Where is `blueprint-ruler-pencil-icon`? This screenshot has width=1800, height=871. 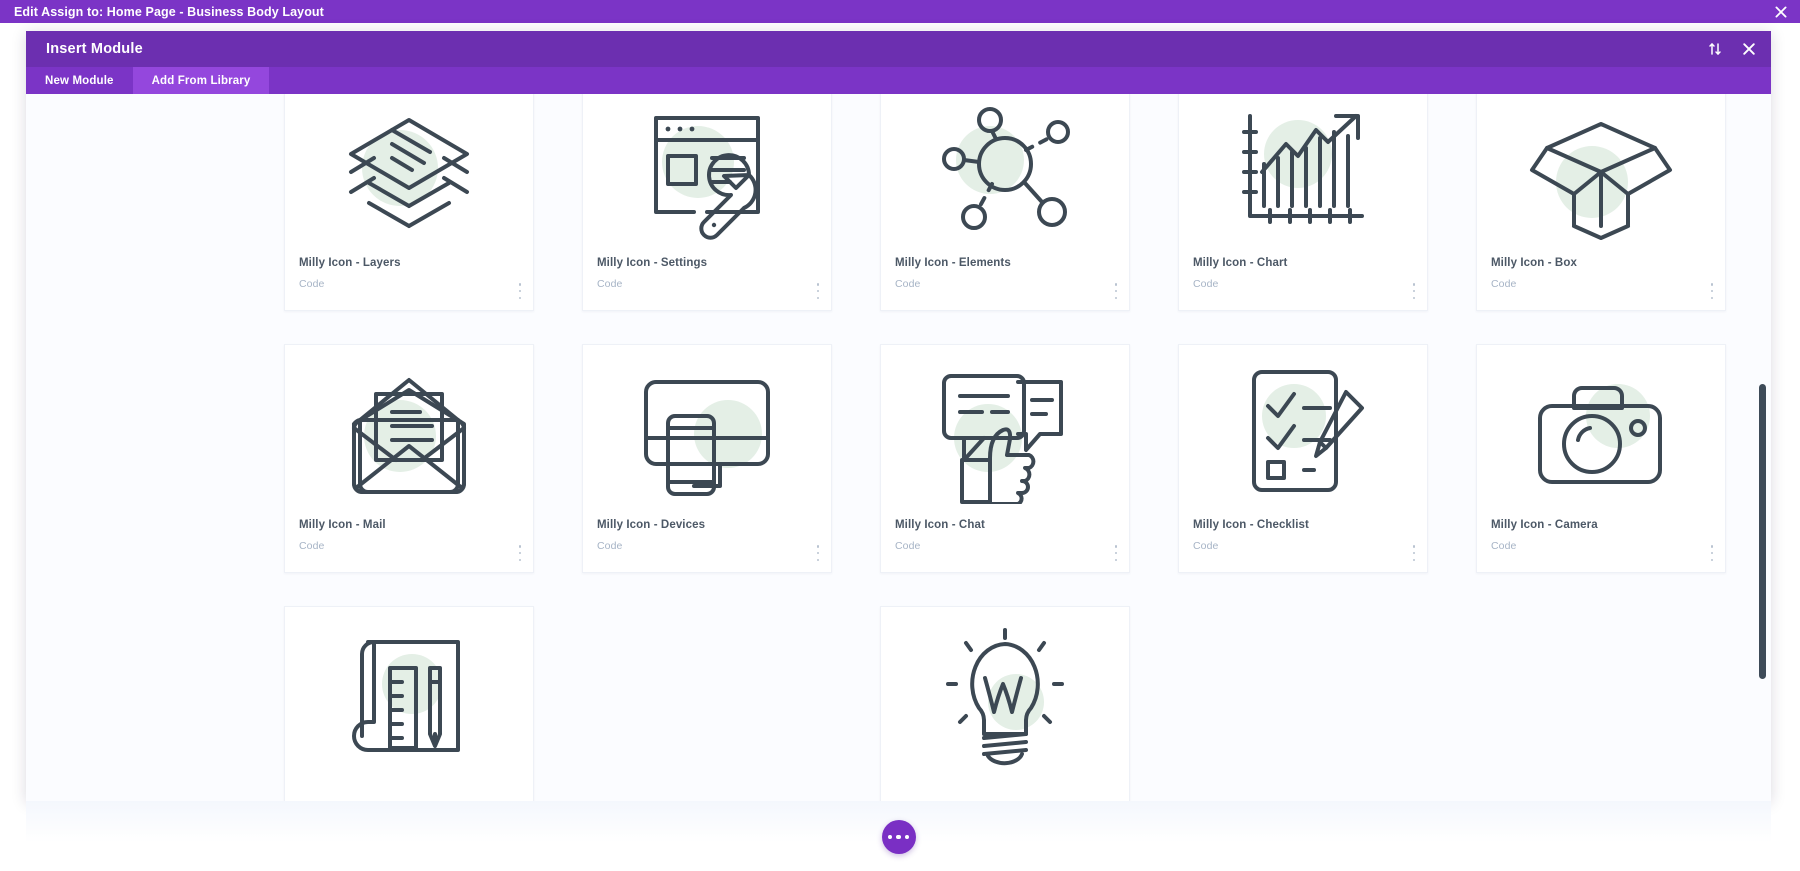
blueprint-ruler-pencil-icon is located at coordinates (409, 692).